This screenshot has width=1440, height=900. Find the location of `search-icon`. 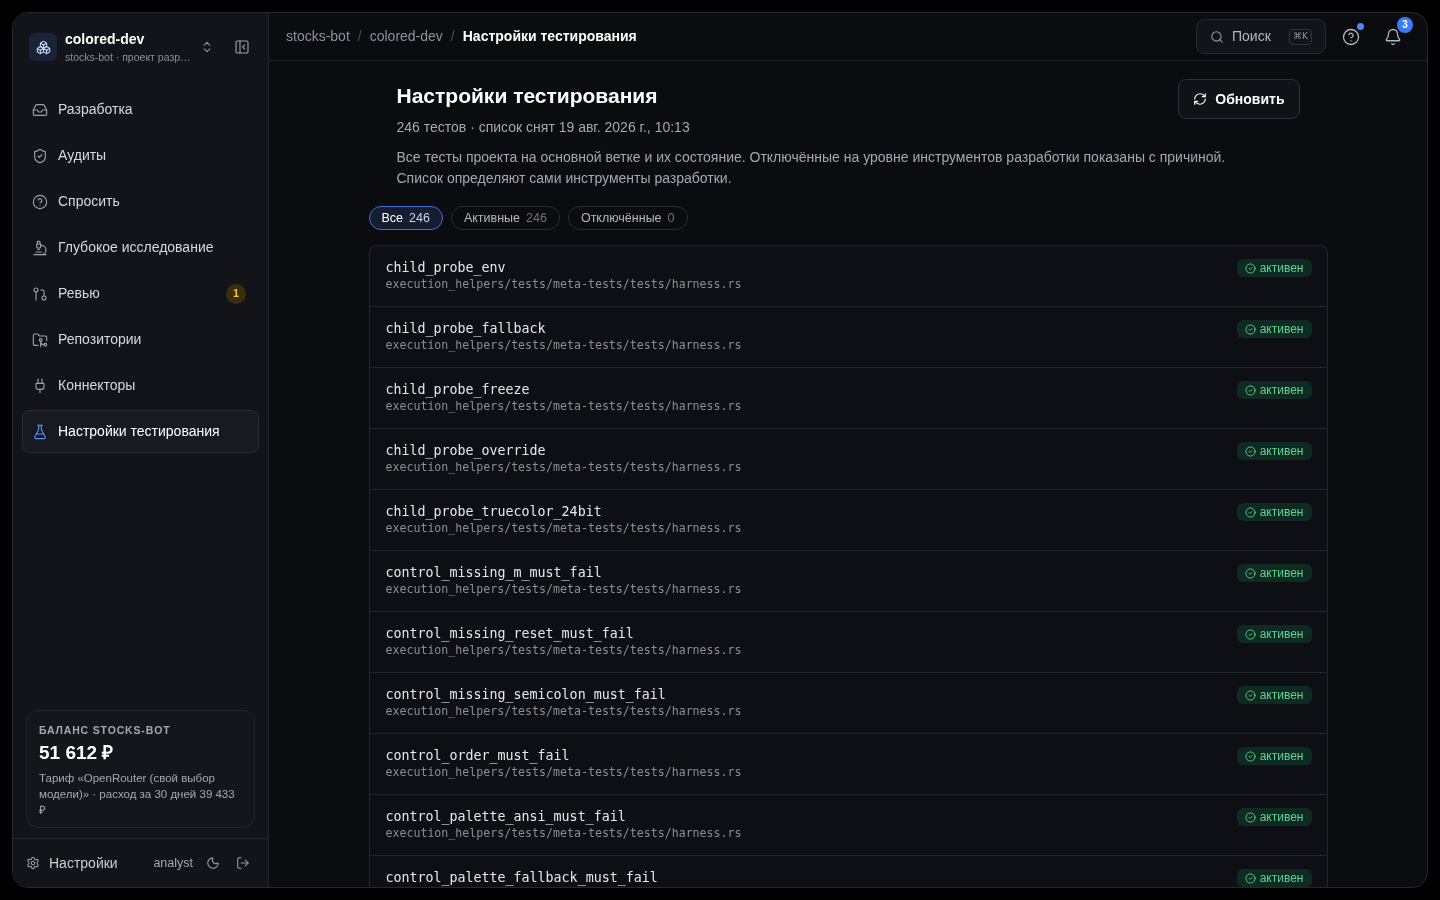

search-icon is located at coordinates (1217, 36).